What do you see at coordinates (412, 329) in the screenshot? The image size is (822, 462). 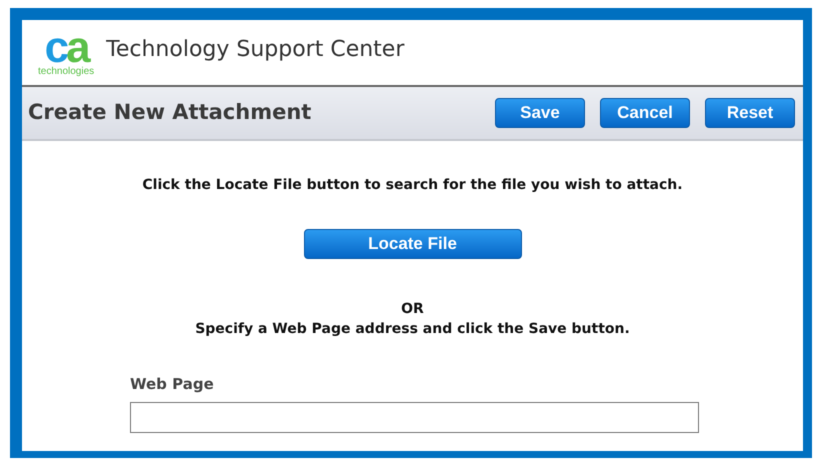 I see `alt-instruction-text: Specify a Web Page address and click the Save button.` at bounding box center [412, 329].